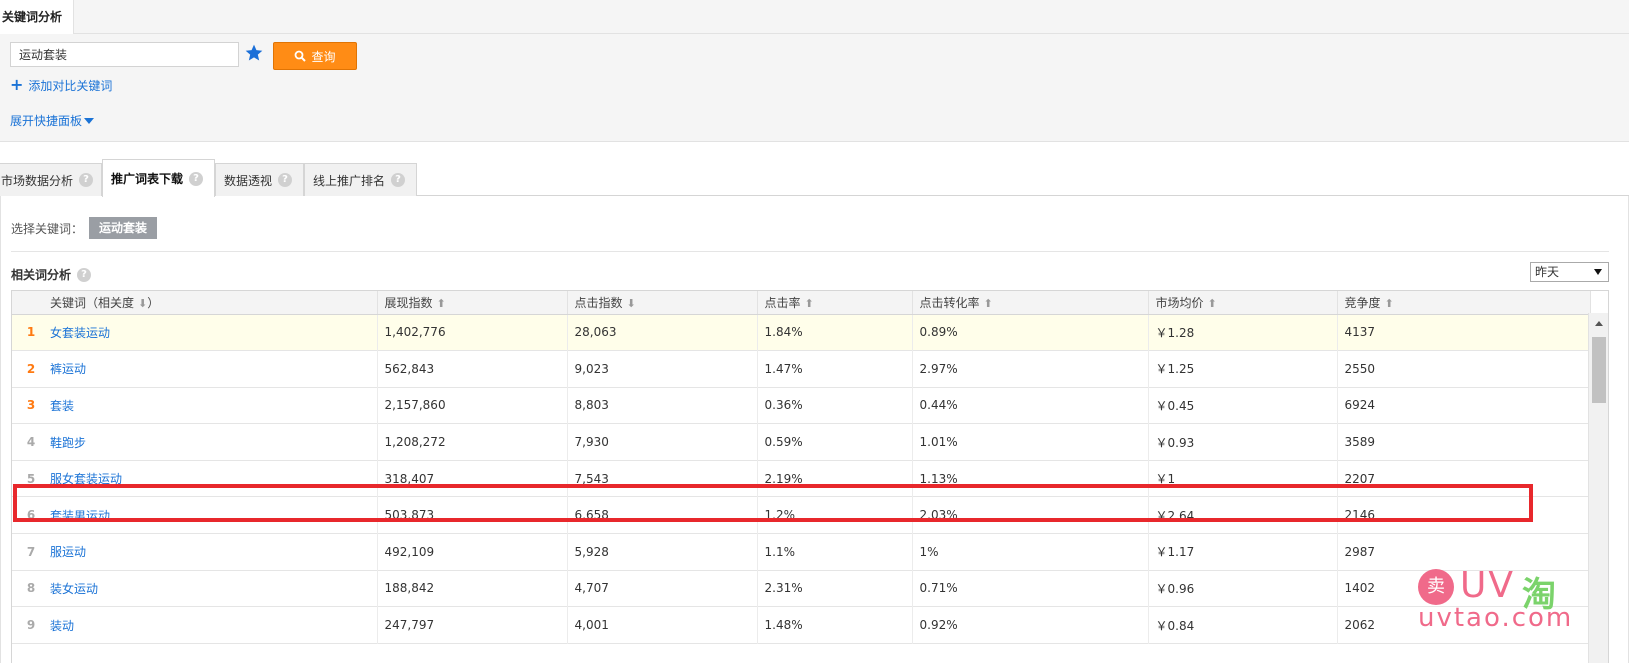 This screenshot has height=663, width=1629. I want to click on watermark-badge: 卖, so click(1436, 587).